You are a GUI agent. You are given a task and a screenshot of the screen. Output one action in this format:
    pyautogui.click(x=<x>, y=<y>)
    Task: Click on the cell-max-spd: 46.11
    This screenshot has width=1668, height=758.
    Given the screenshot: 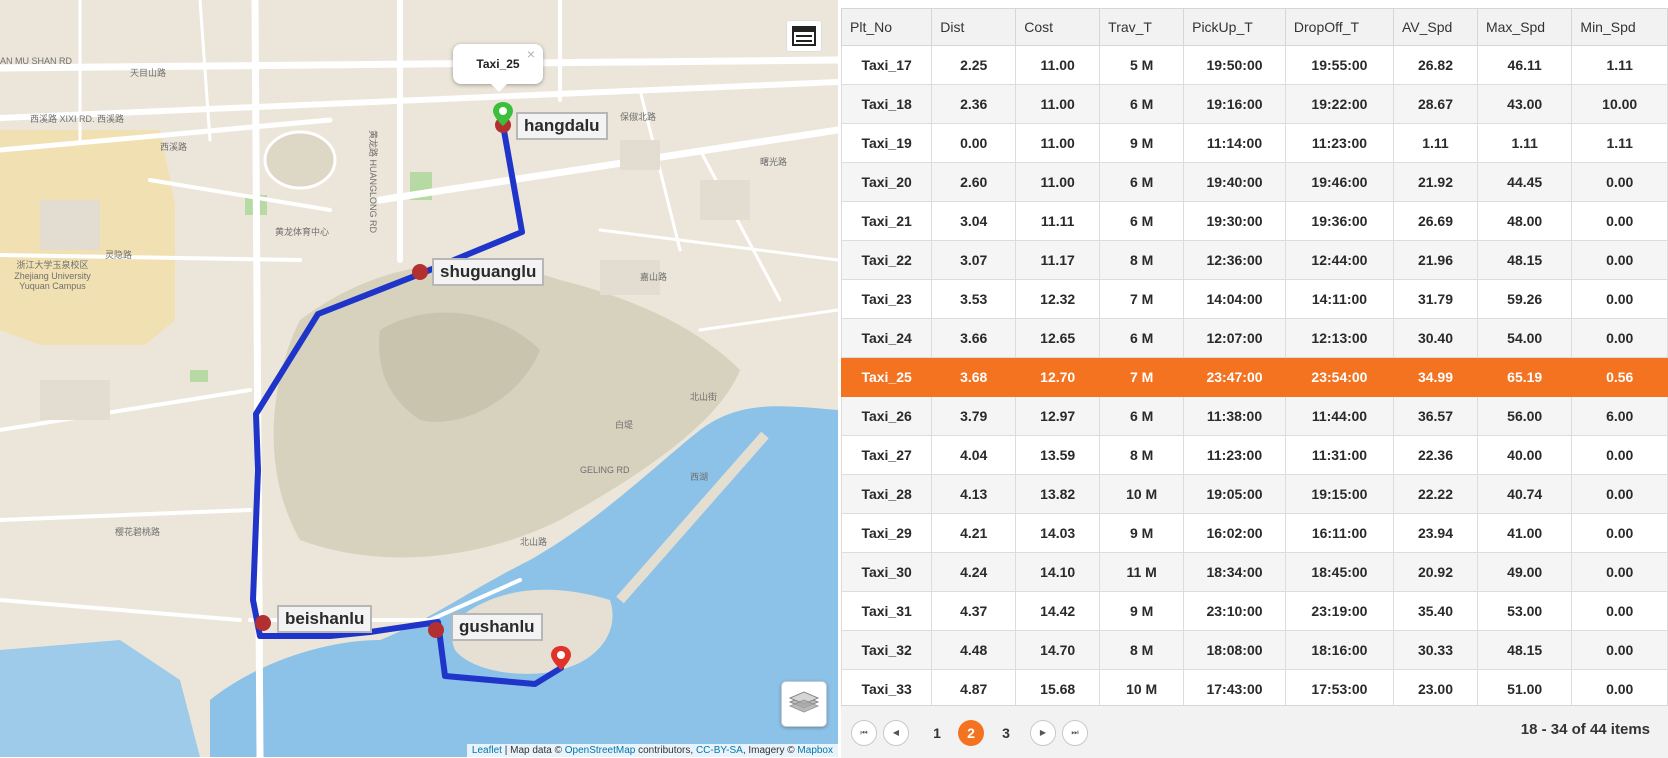 What is the action you would take?
    pyautogui.click(x=1524, y=65)
    